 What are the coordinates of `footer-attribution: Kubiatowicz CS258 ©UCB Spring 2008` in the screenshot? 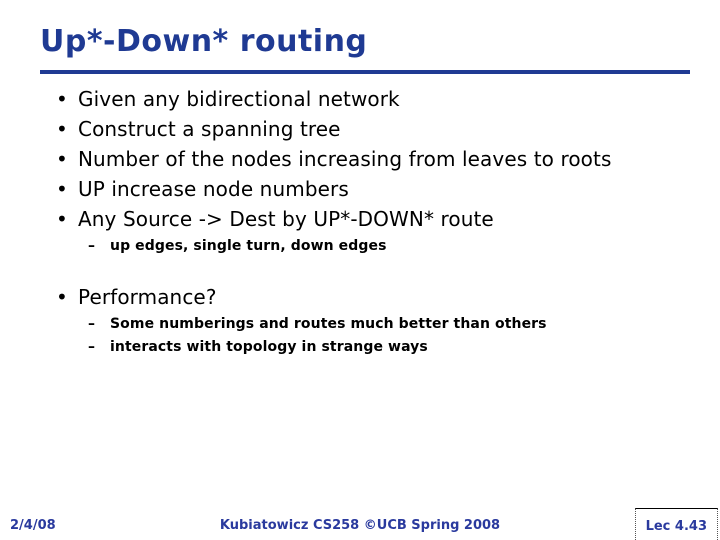 It's located at (360, 525).